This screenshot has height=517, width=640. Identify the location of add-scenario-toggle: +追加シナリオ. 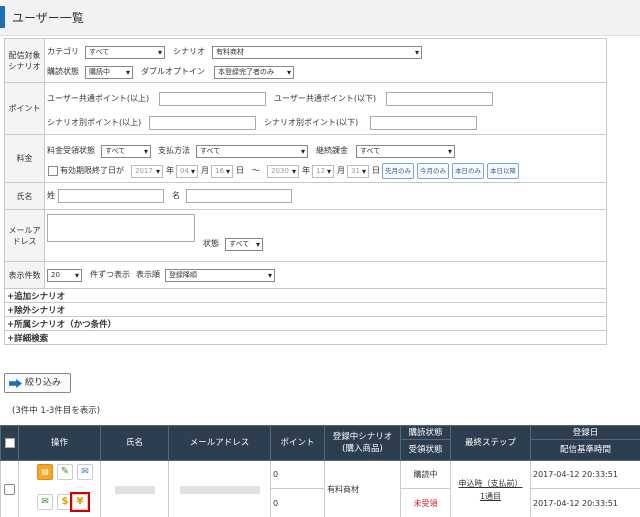
(305, 295).